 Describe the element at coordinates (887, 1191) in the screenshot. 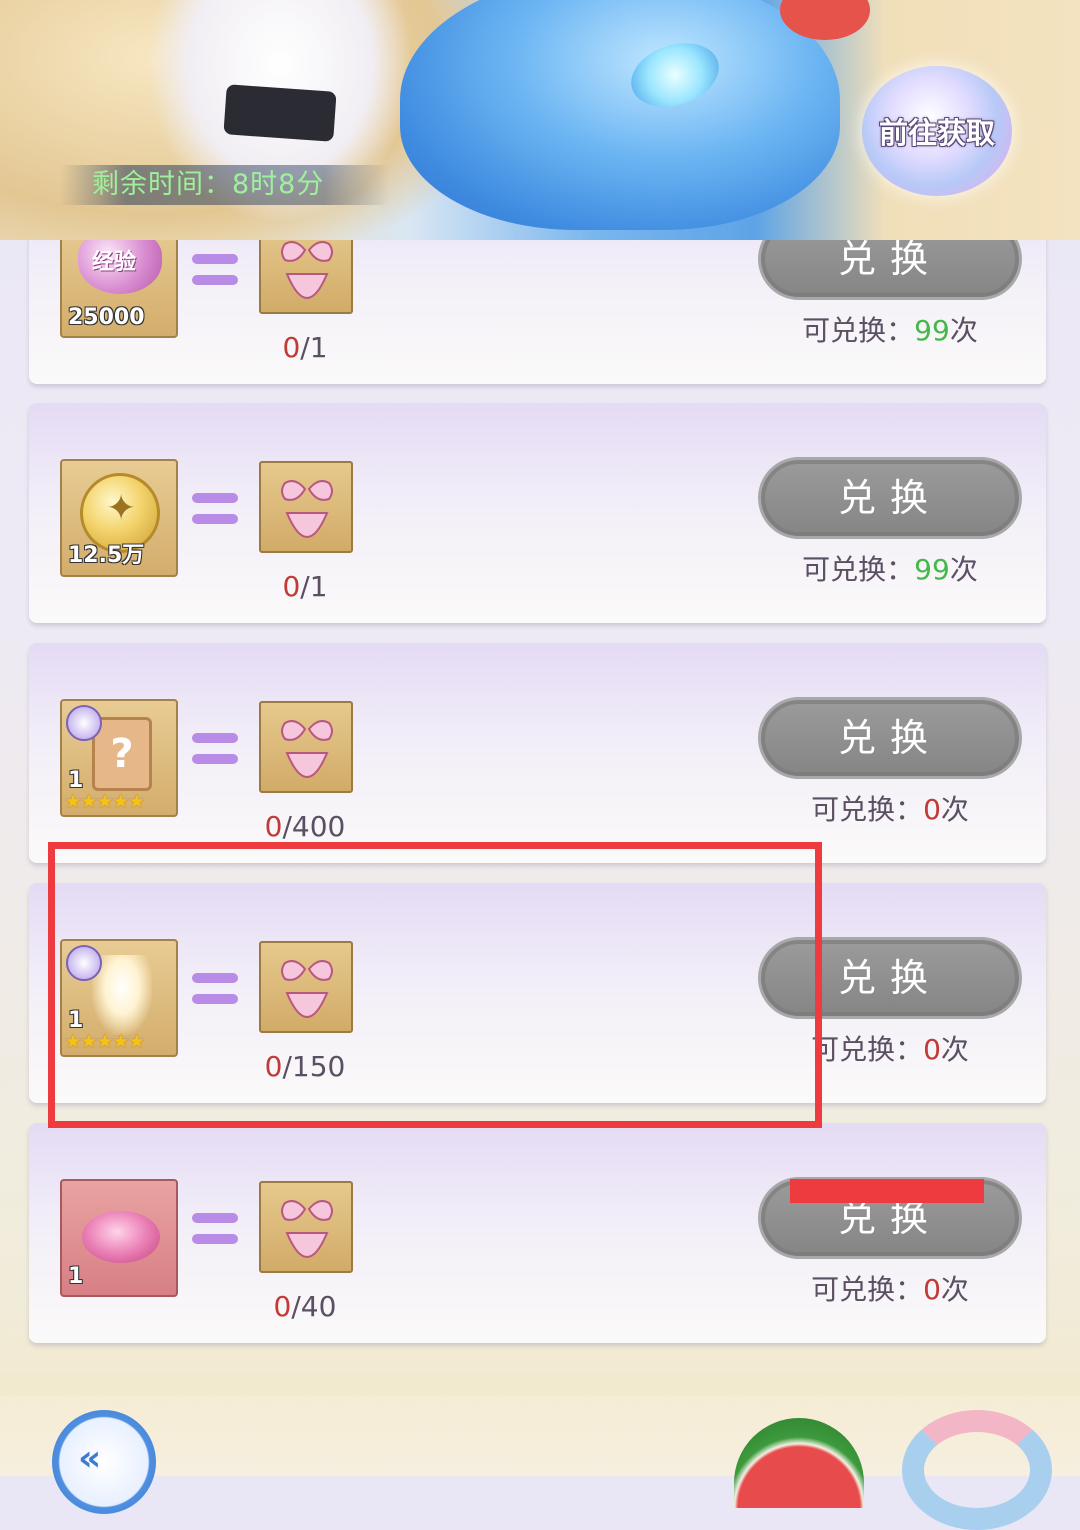

I see `highlight-bar` at that location.